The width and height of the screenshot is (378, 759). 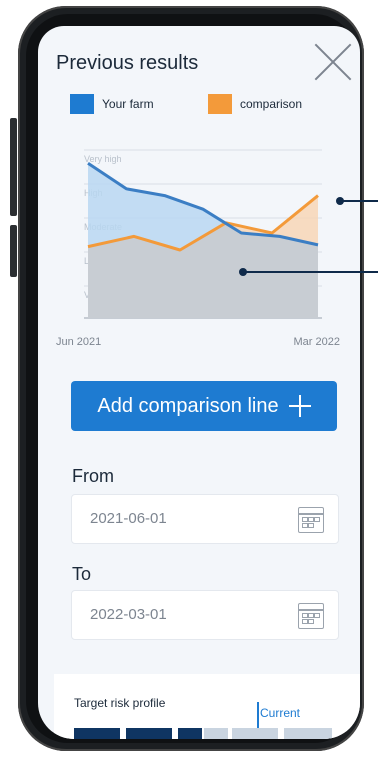 What do you see at coordinates (299, 406) in the screenshot?
I see `plus-icon` at bounding box center [299, 406].